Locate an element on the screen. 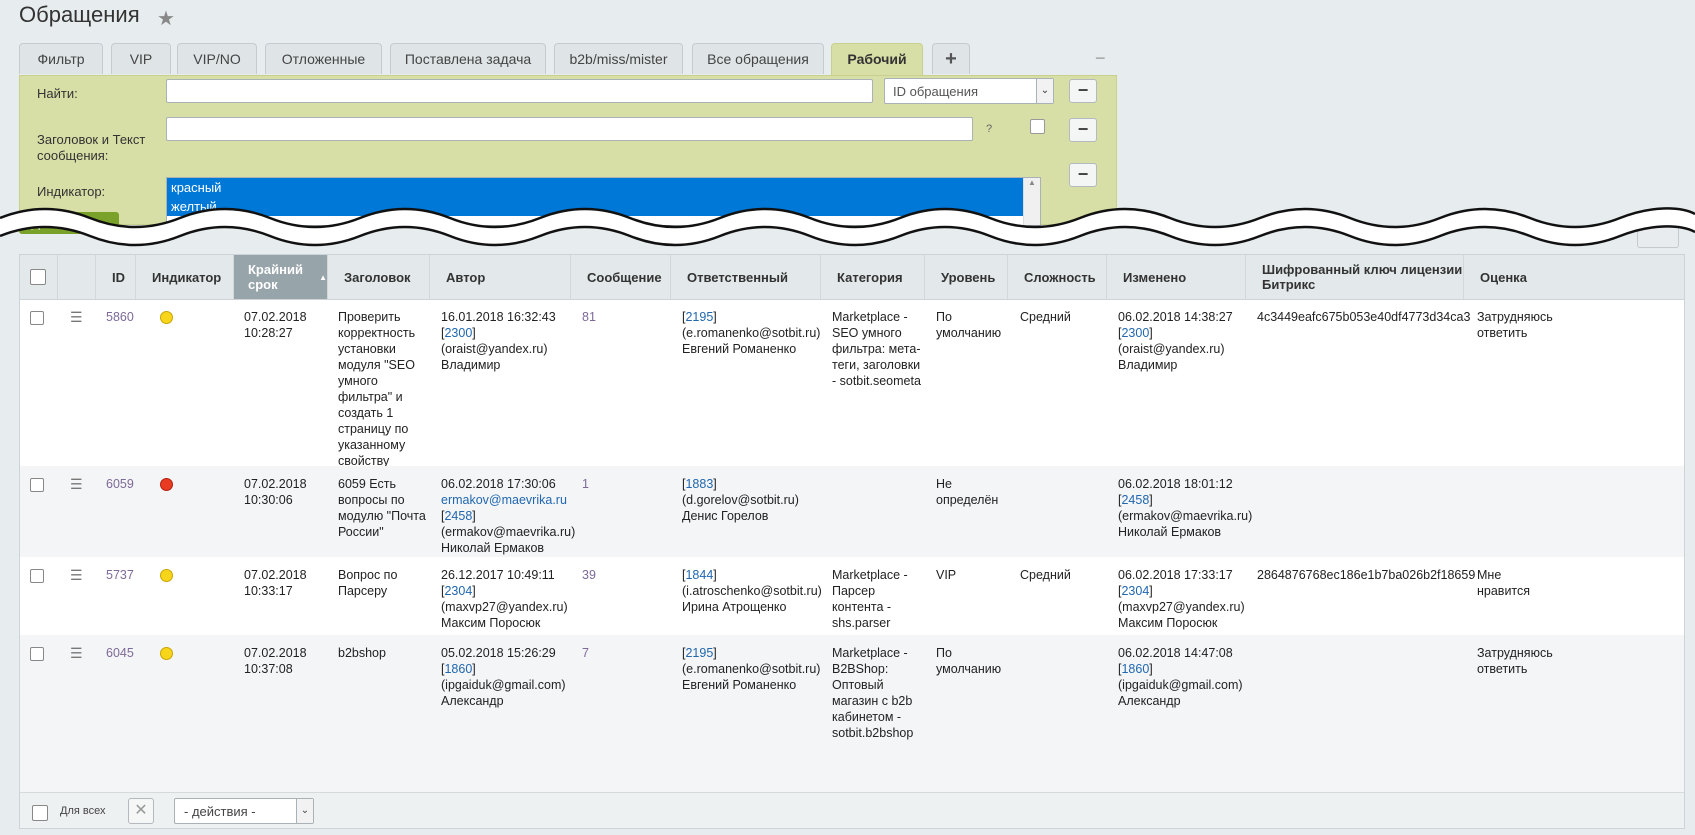  tab-7: Все обращения is located at coordinates (758, 58).